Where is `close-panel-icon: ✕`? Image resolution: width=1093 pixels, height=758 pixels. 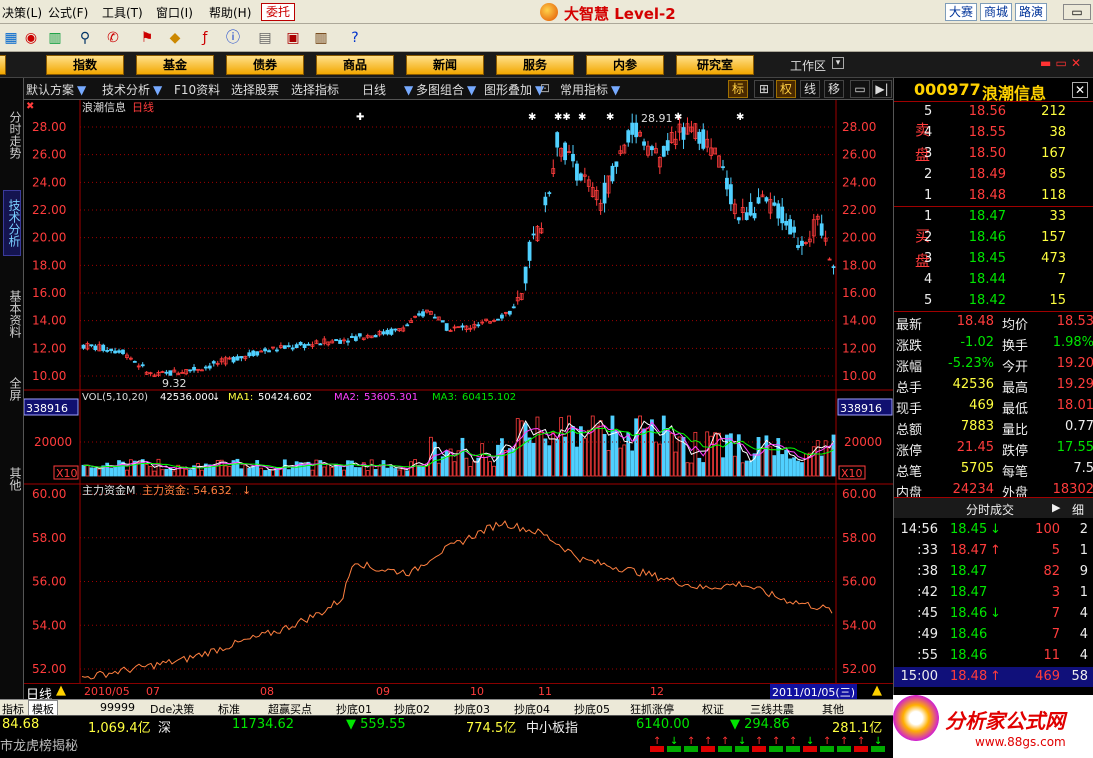
close-panel-icon: ✕ is located at coordinates (1080, 90).